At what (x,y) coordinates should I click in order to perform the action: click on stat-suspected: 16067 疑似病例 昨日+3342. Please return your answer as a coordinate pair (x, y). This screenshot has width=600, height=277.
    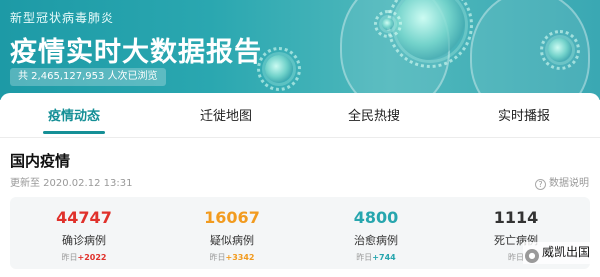
    Looking at the image, I should click on (232, 230).